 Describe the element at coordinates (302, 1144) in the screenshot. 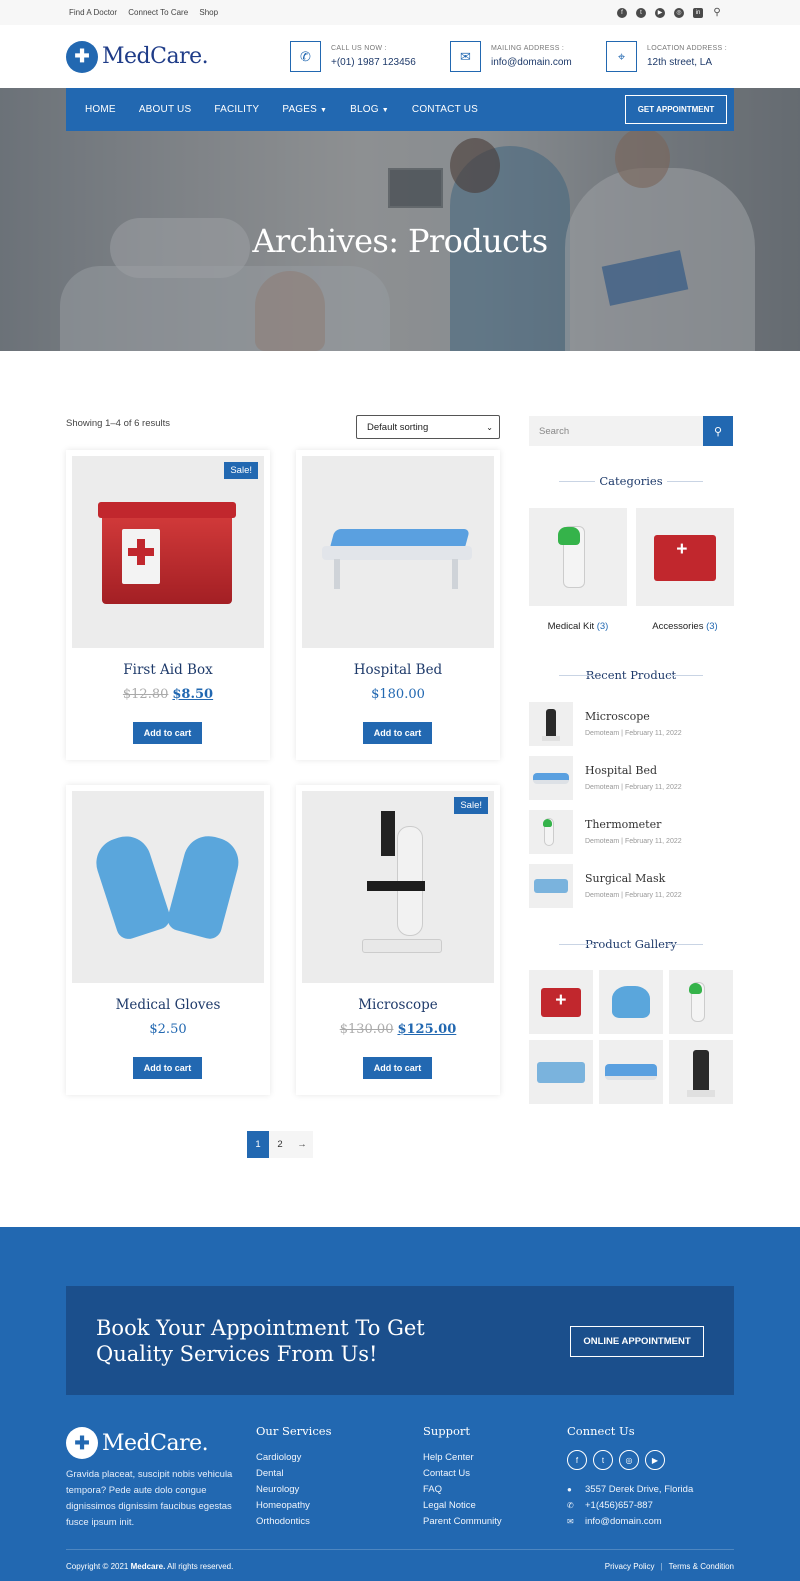

I see `next-page-arrow: →` at that location.